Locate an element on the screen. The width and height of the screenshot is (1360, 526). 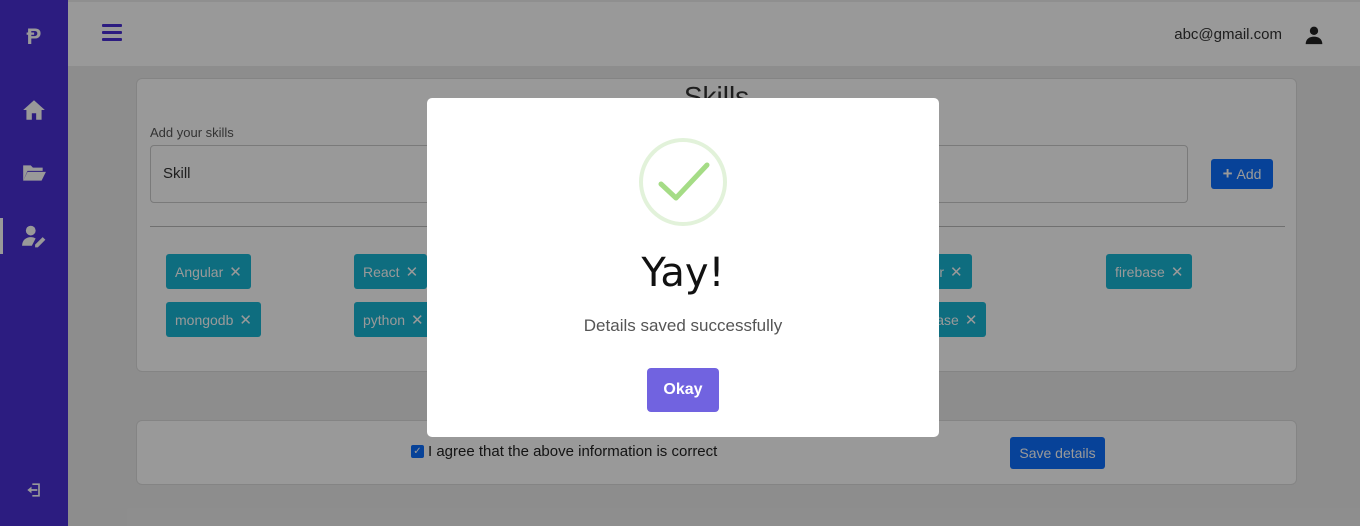
modal-message: Details saved successfully is located at coordinates (683, 325).